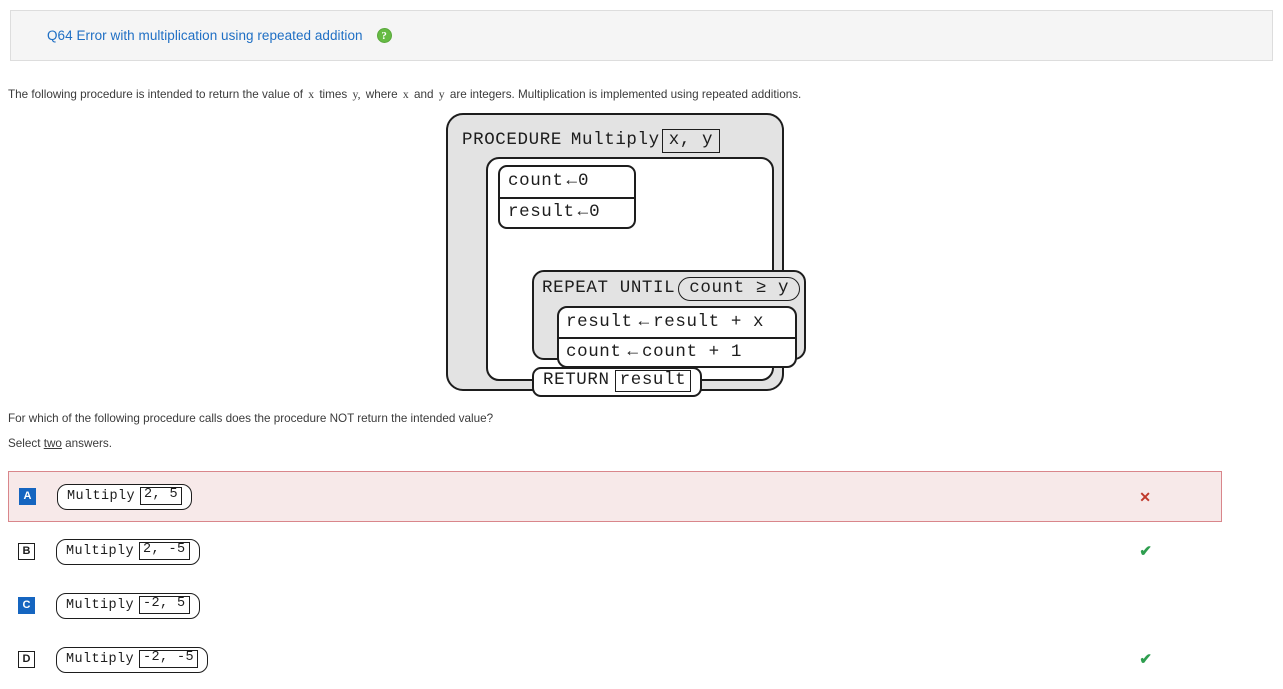 The image size is (1283, 689). Describe the element at coordinates (691, 141) in the screenshot. I see `procedure-parameters: x, y` at that location.